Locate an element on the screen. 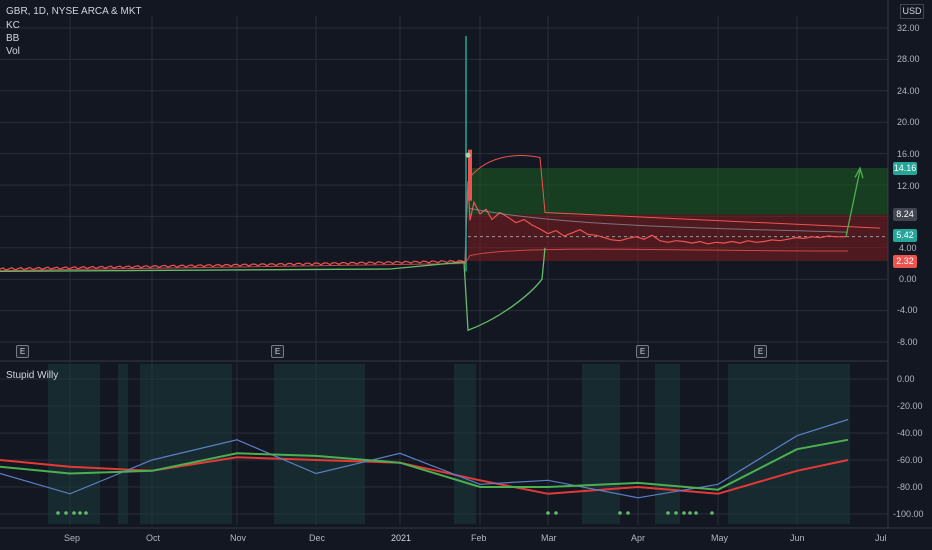  osc-tick: -40.00 is located at coordinates (910, 433).